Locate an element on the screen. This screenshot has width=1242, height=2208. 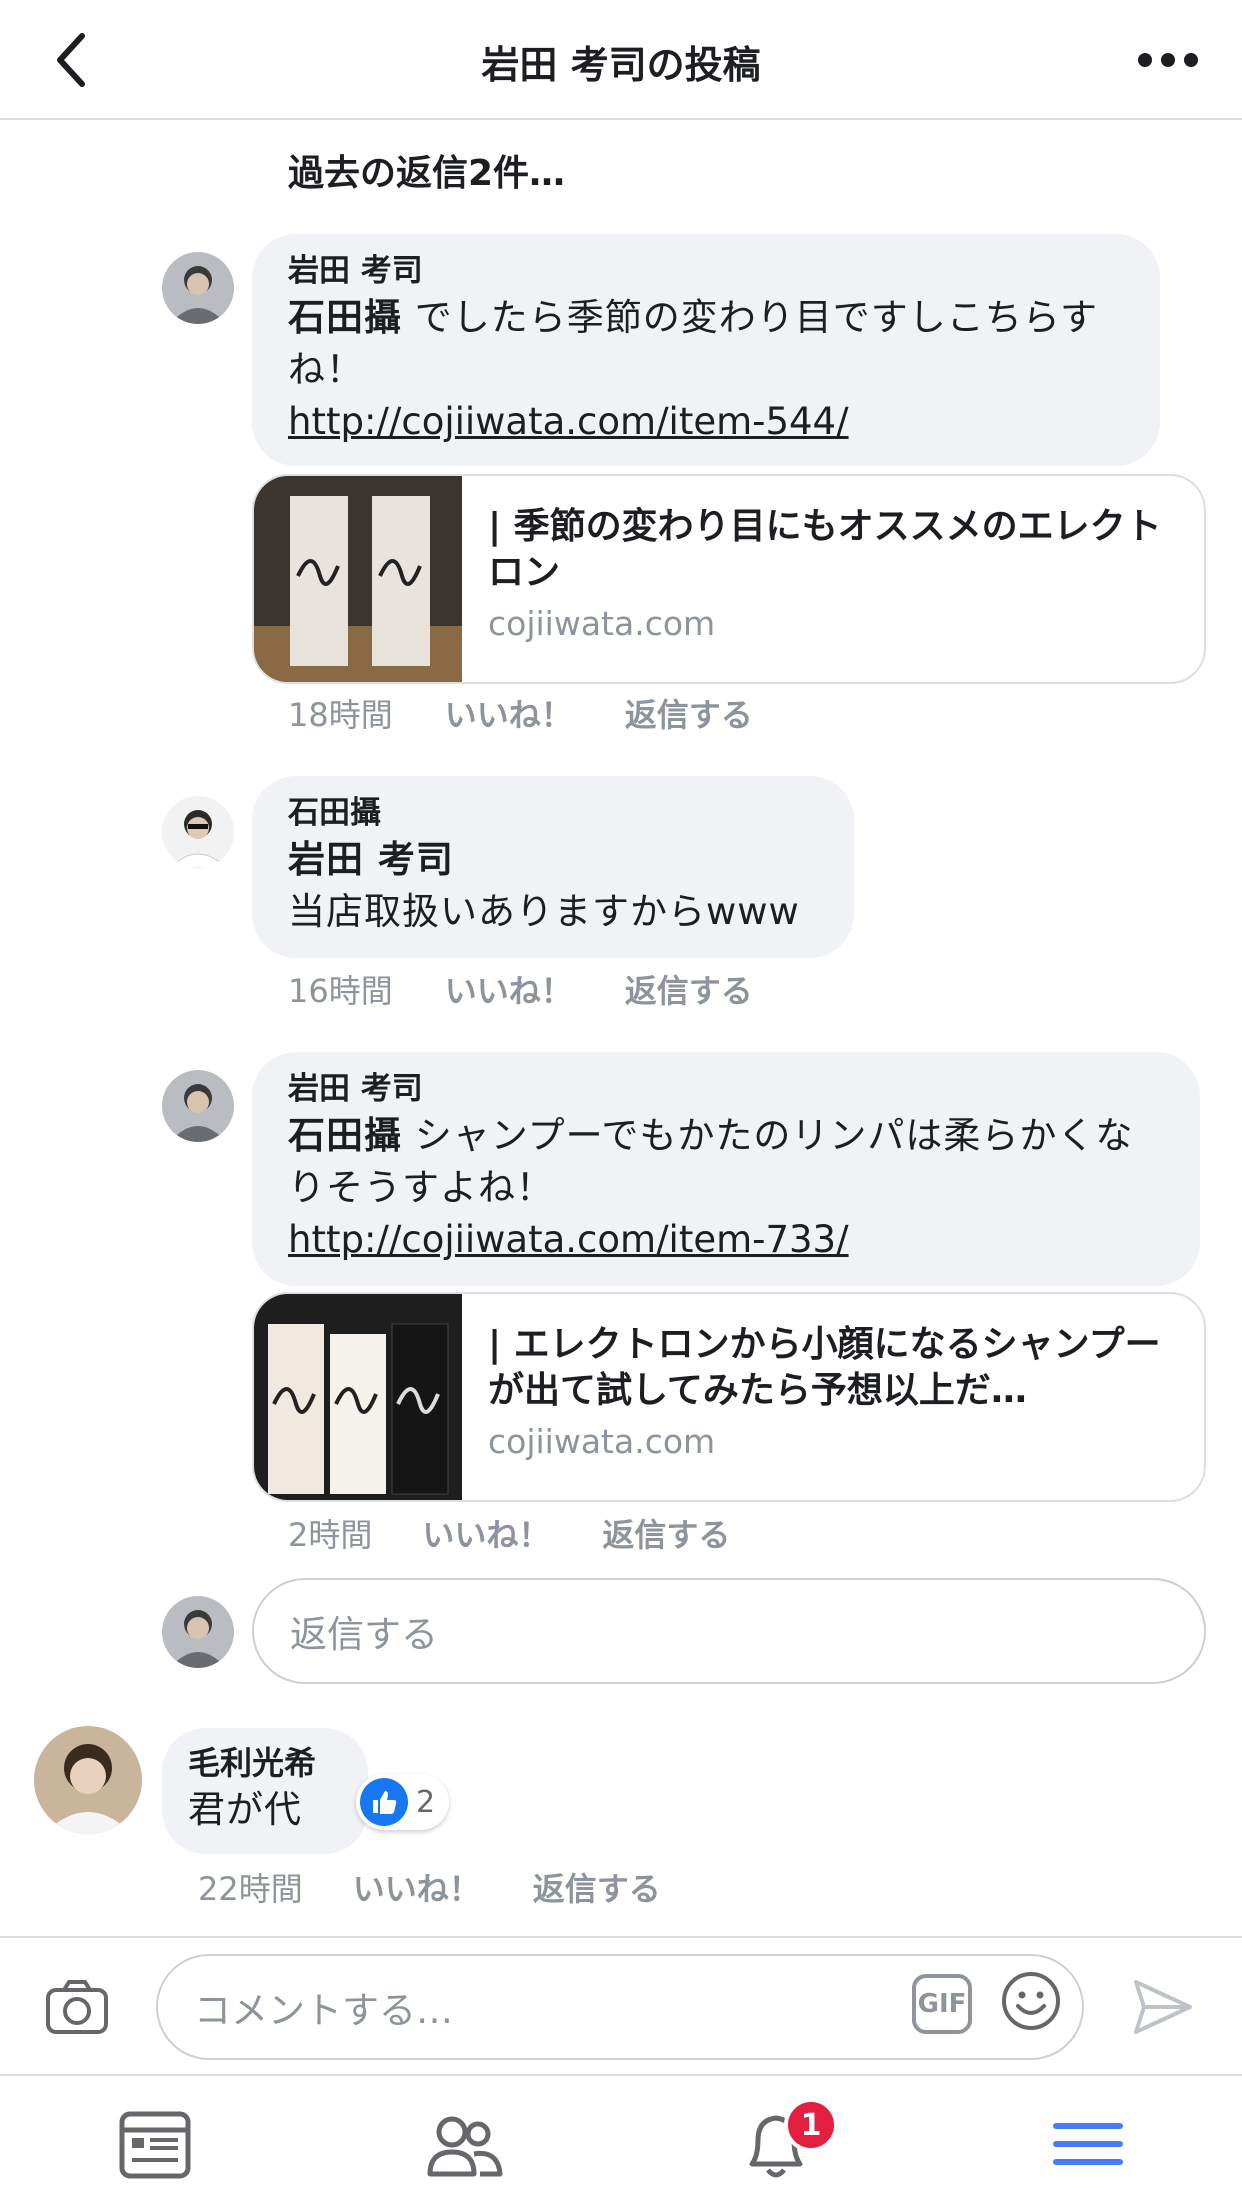
camera-button is located at coordinates (77, 2007).